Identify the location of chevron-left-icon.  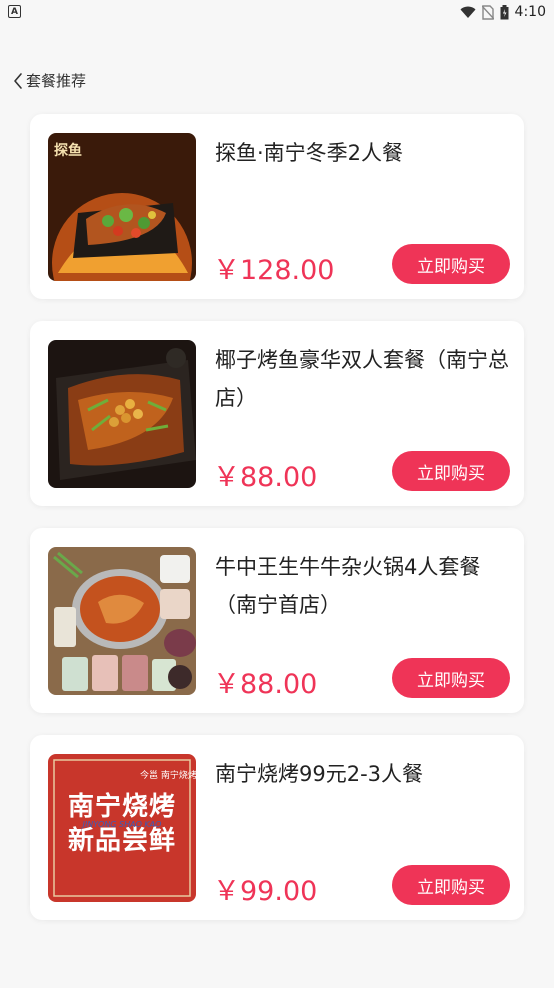
(18, 80).